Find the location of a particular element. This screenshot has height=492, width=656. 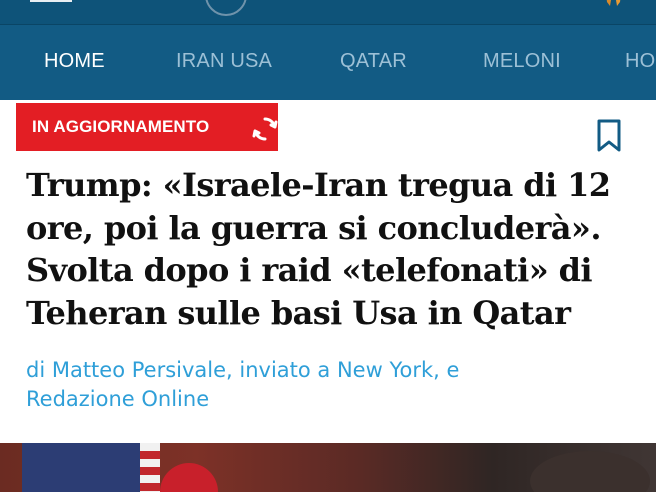

ribbon-icon is located at coordinates (614, 4).